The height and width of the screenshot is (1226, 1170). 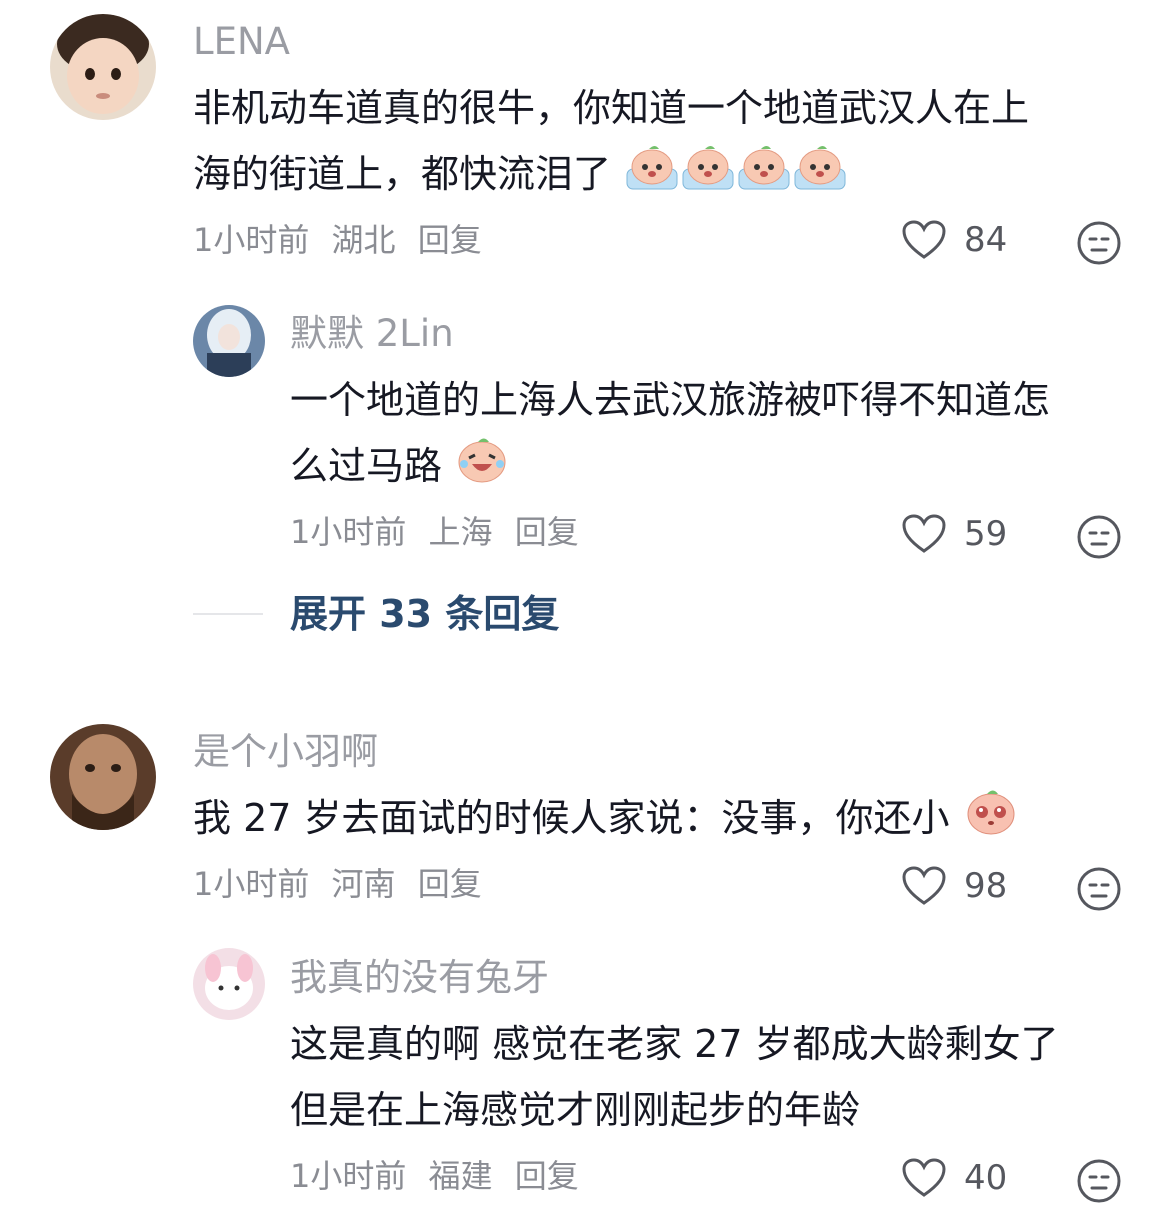 What do you see at coordinates (954, 534) in the screenshot?
I see `like-button: 59` at bounding box center [954, 534].